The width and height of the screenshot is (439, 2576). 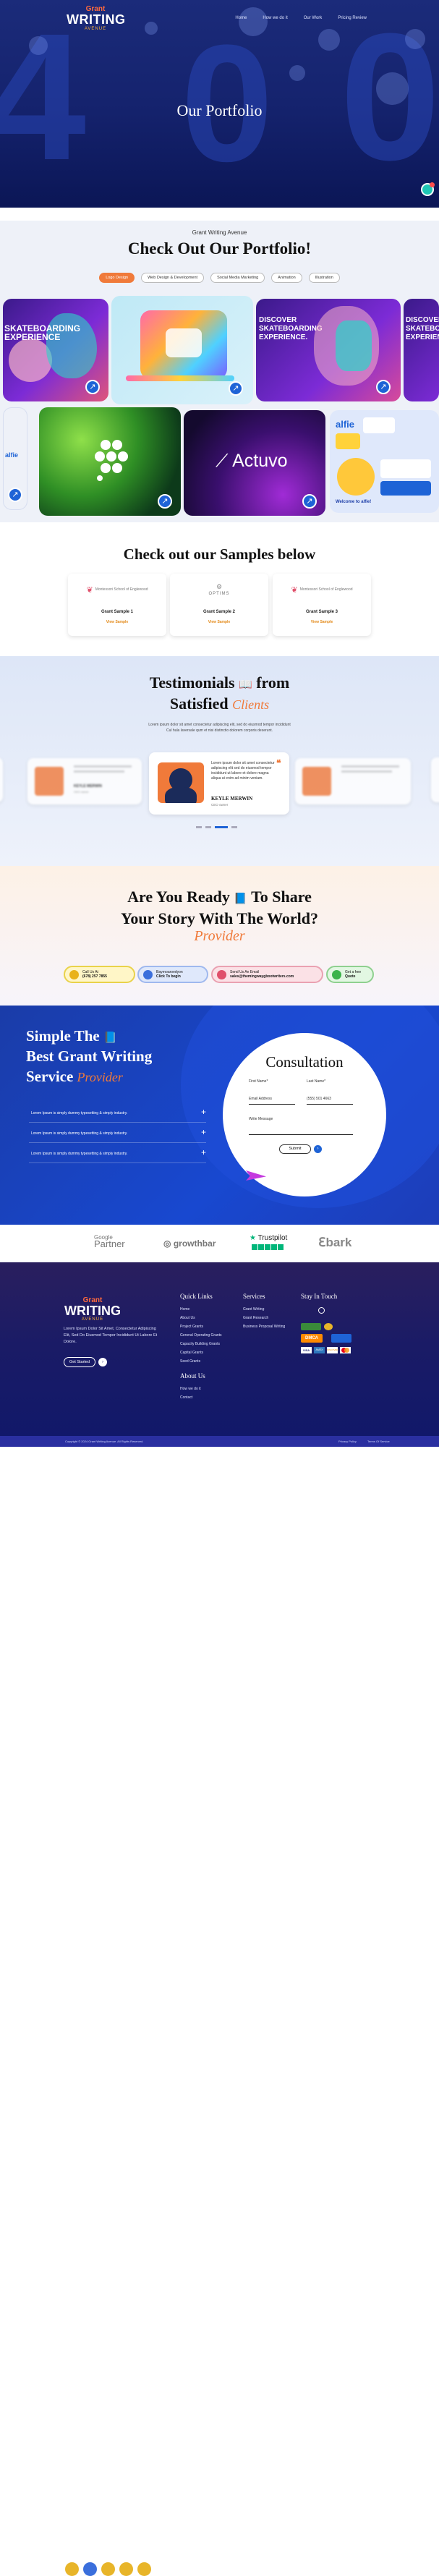 I want to click on consult-title-line2: Best Grant Writing, so click(x=89, y=1056).